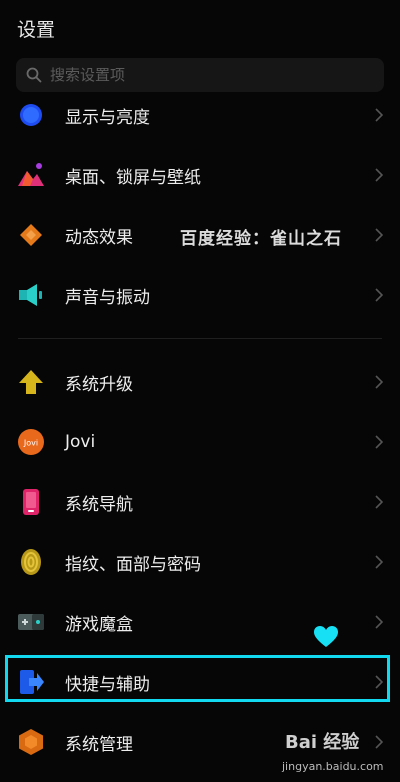  I want to click on watermark-text: 百度经验：雀山之石, so click(261, 239).